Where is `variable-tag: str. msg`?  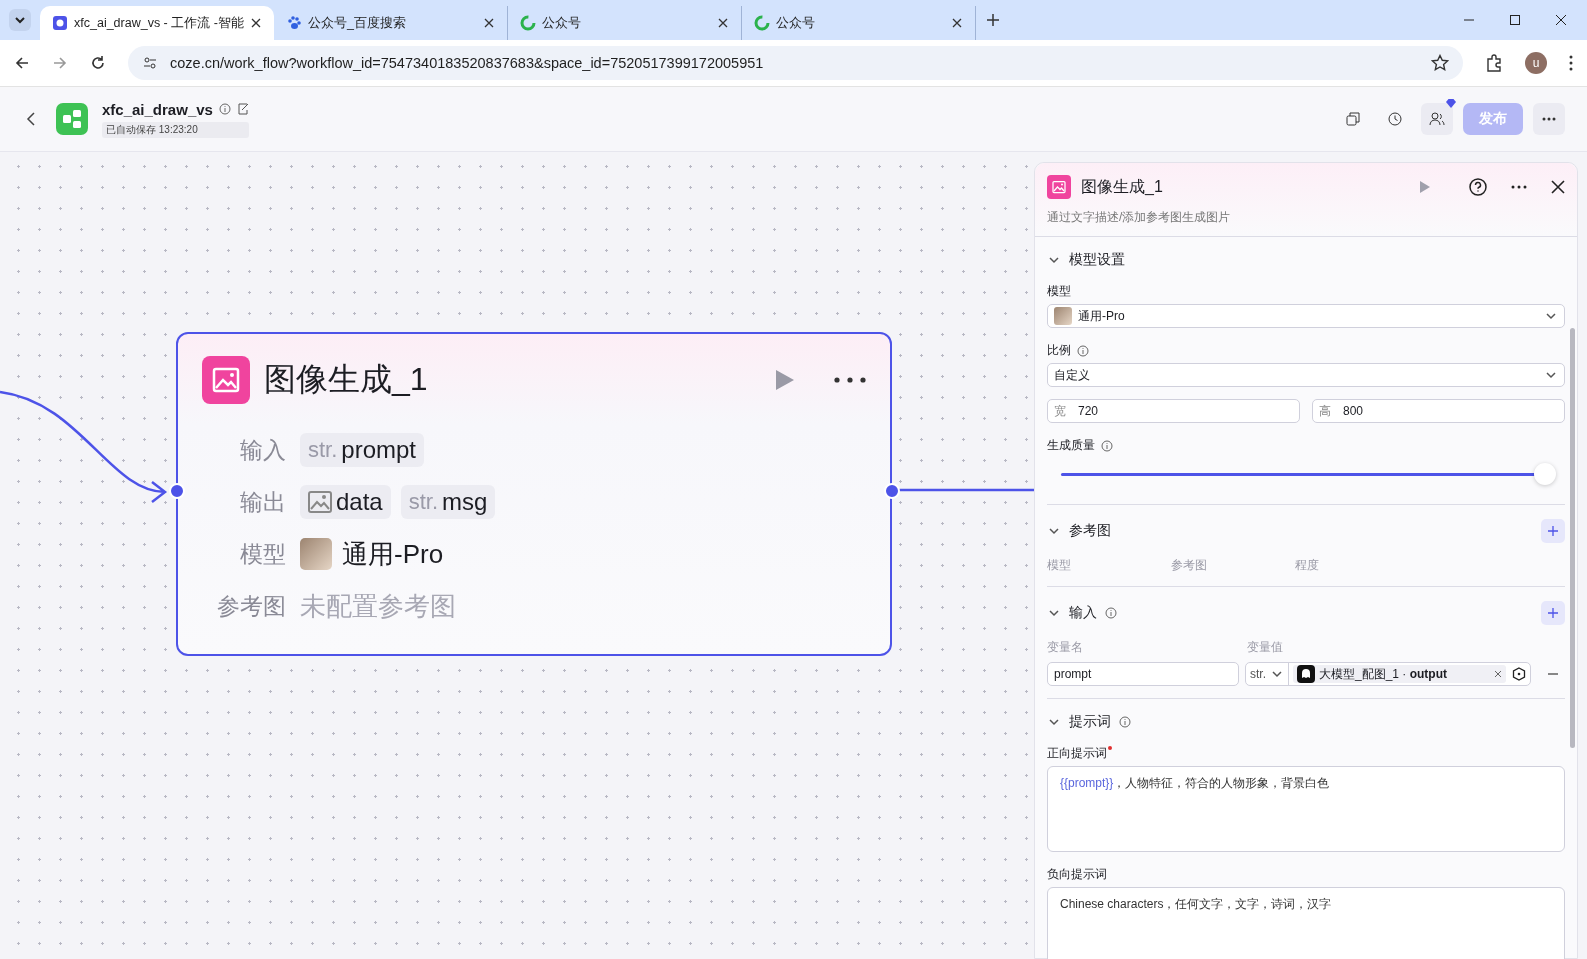
variable-tag: str. msg is located at coordinates (448, 502).